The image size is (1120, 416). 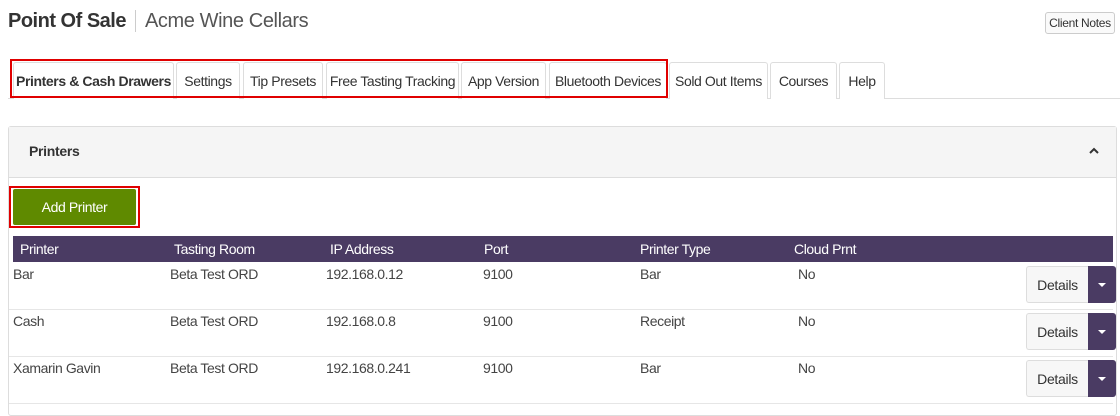 I want to click on column-header-port: Port, so click(x=496, y=249).